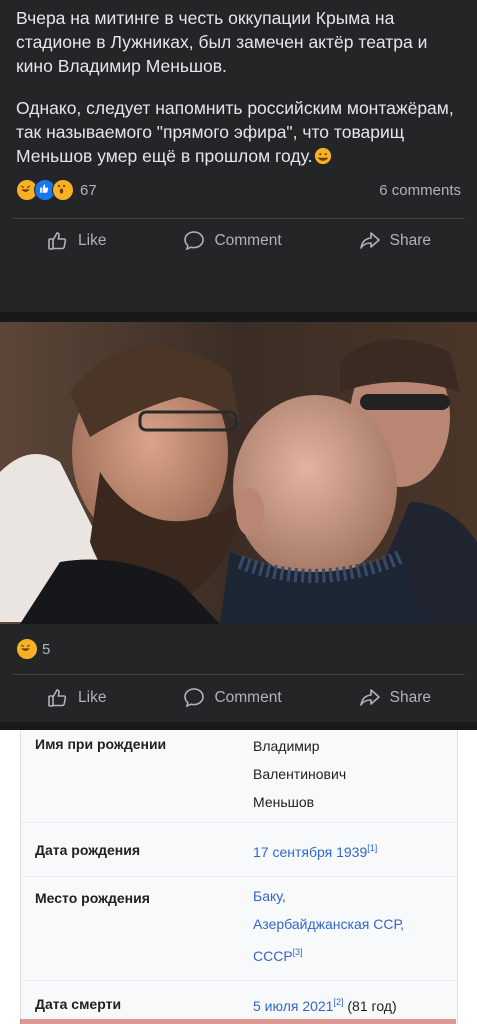 Image resolution: width=477 pixels, height=1024 pixels. I want to click on reactions-summary: 67, so click(56, 190).